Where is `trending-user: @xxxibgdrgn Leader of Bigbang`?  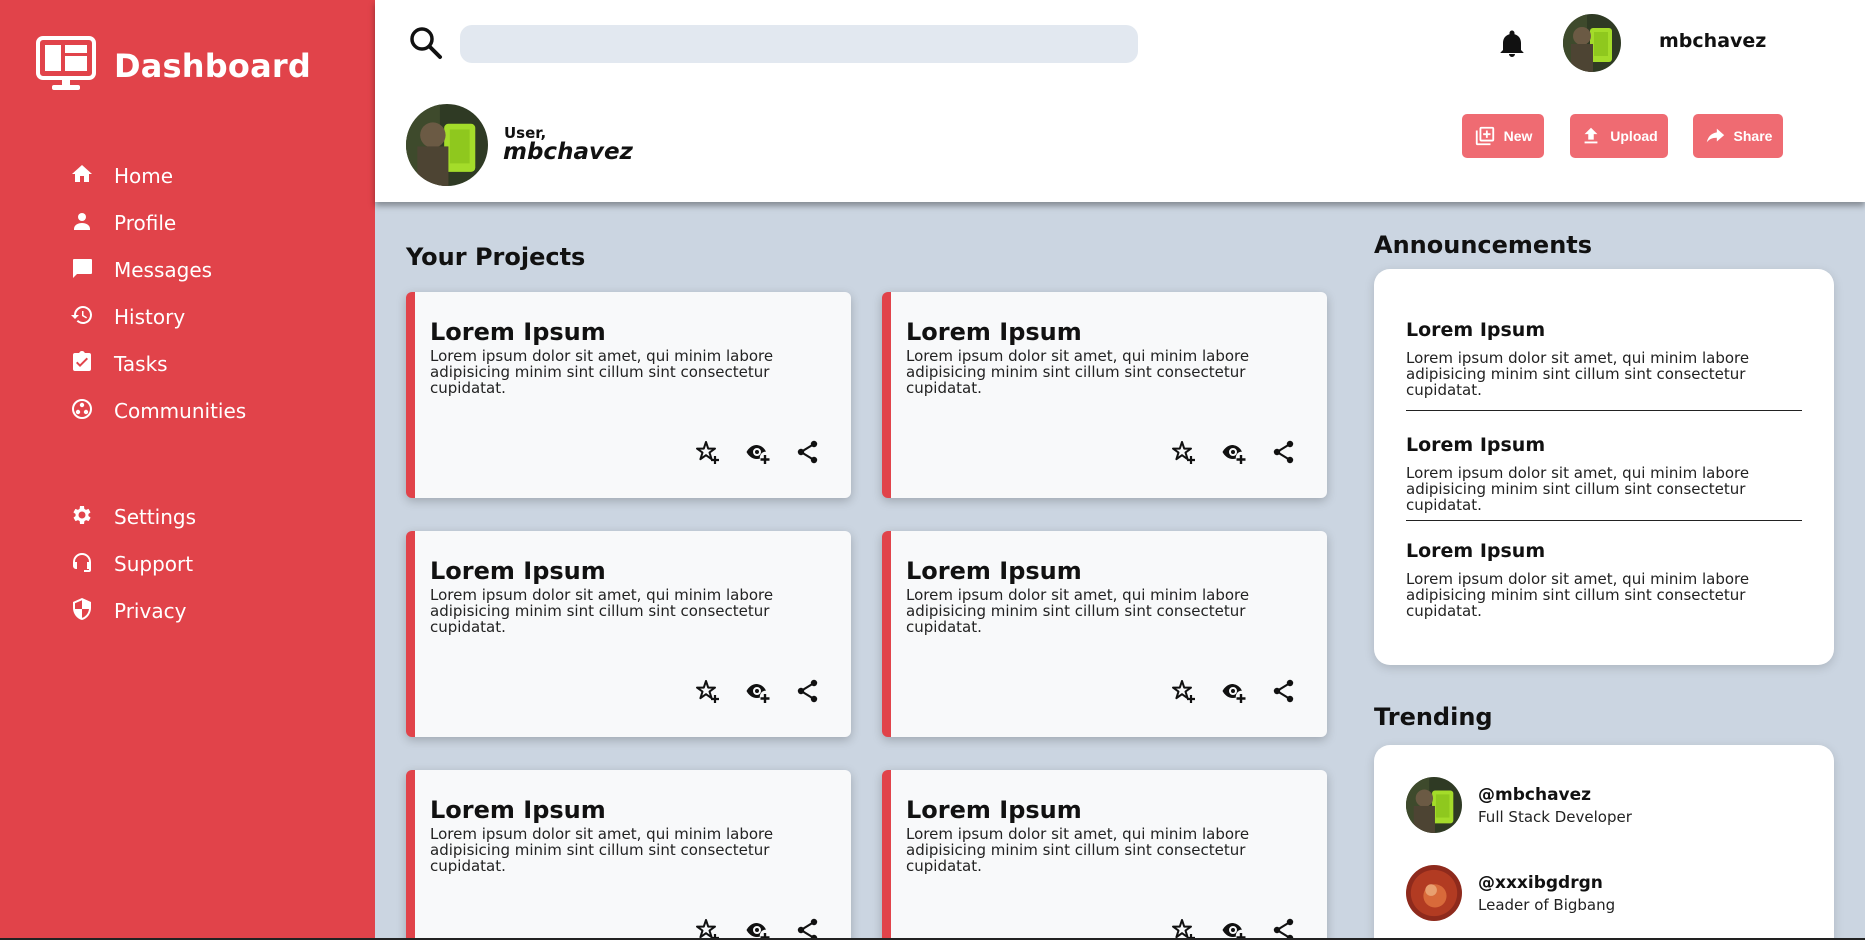 trending-user: @xxxibgdrgn Leader of Bigbang is located at coordinates (1510, 893).